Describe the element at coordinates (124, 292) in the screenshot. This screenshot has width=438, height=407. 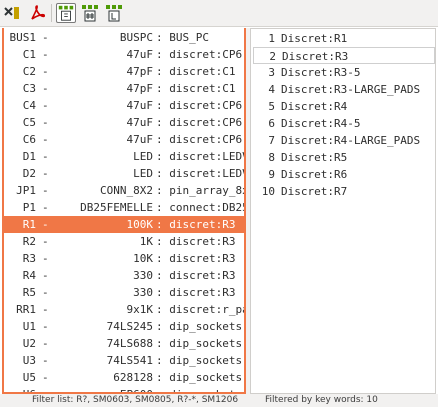
I see `component-row: R5 330: discret:R3 -` at that location.